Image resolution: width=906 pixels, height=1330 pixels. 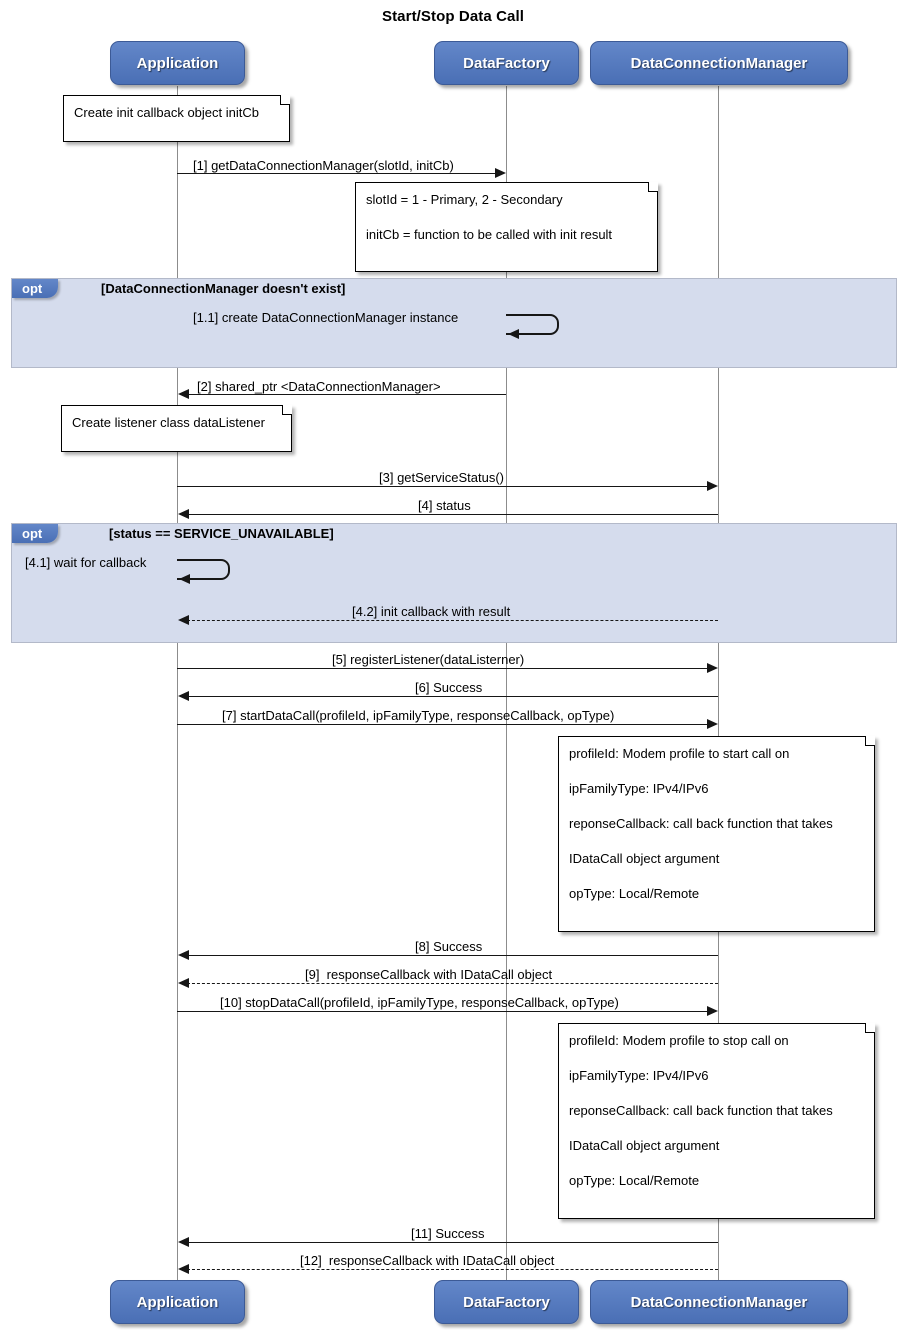 What do you see at coordinates (431, 611) in the screenshot?
I see `message-label-m42: [4.2] init callback with result` at bounding box center [431, 611].